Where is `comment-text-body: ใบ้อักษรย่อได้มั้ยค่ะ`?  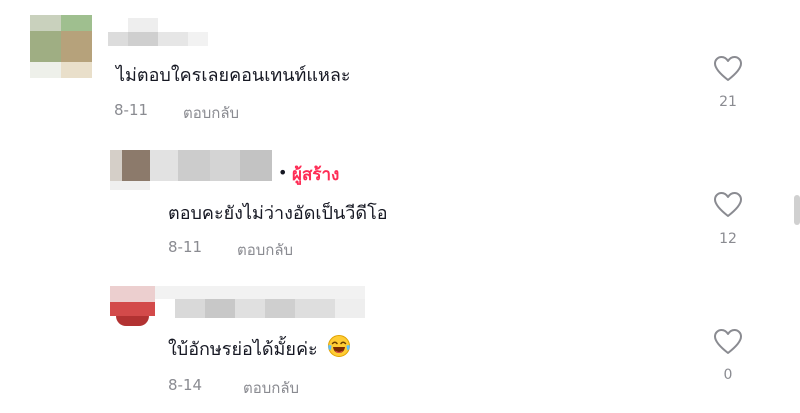
comment-text-body: ใบ้อักษรย่อได้มั้ยค่ะ is located at coordinates (243, 349).